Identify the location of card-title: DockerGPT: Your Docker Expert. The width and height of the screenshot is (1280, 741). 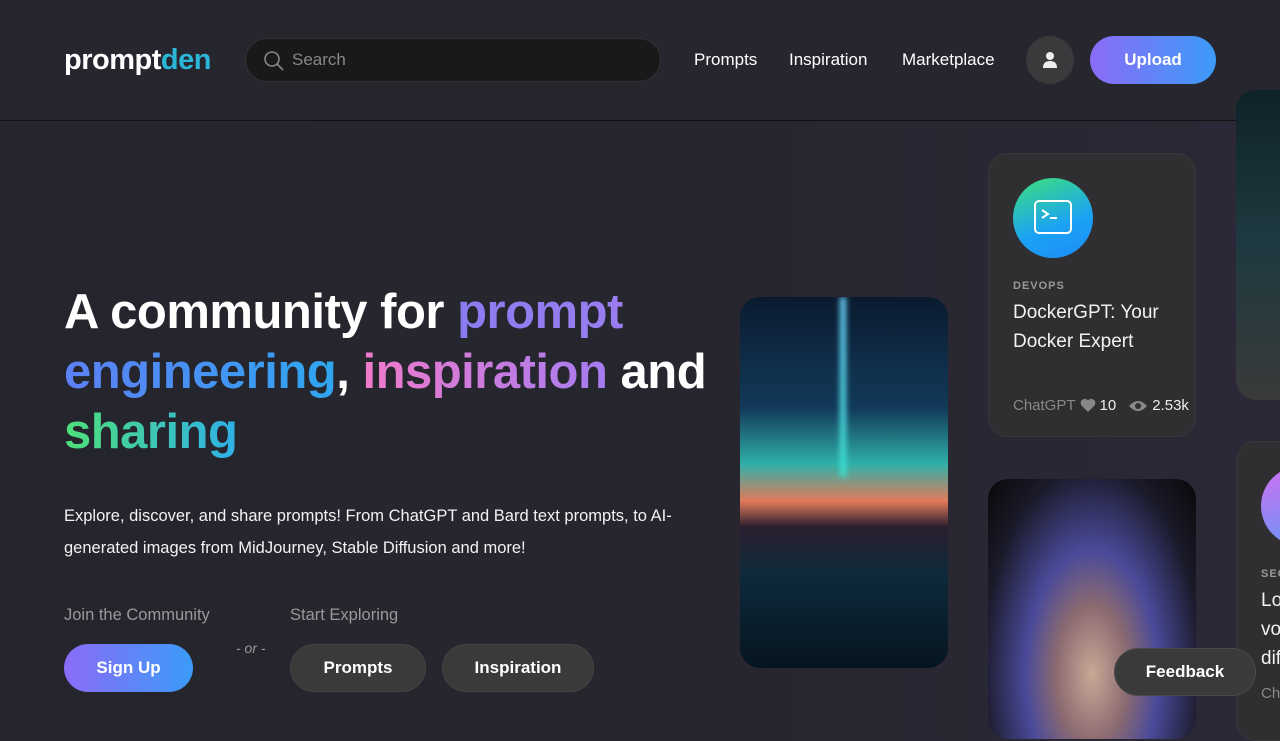
(1086, 327).